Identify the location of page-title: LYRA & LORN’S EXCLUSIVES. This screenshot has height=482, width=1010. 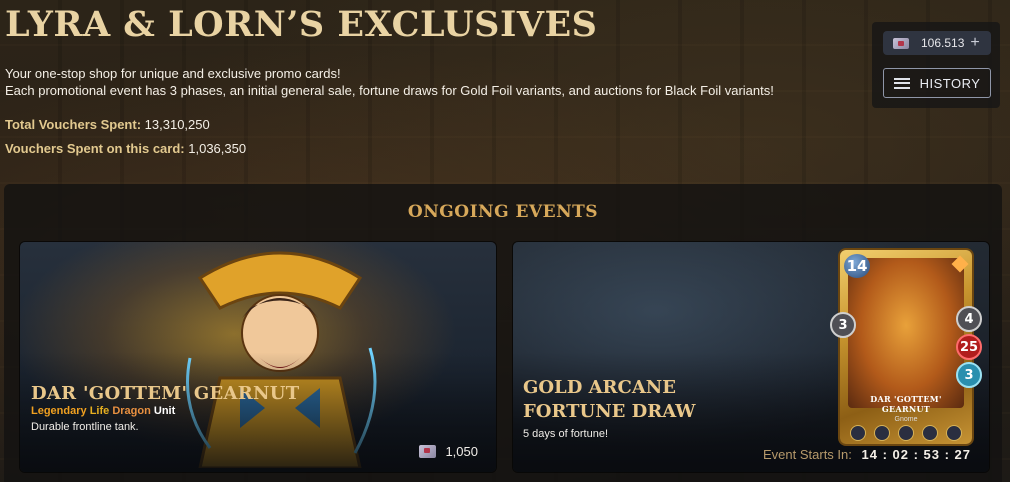
(301, 24).